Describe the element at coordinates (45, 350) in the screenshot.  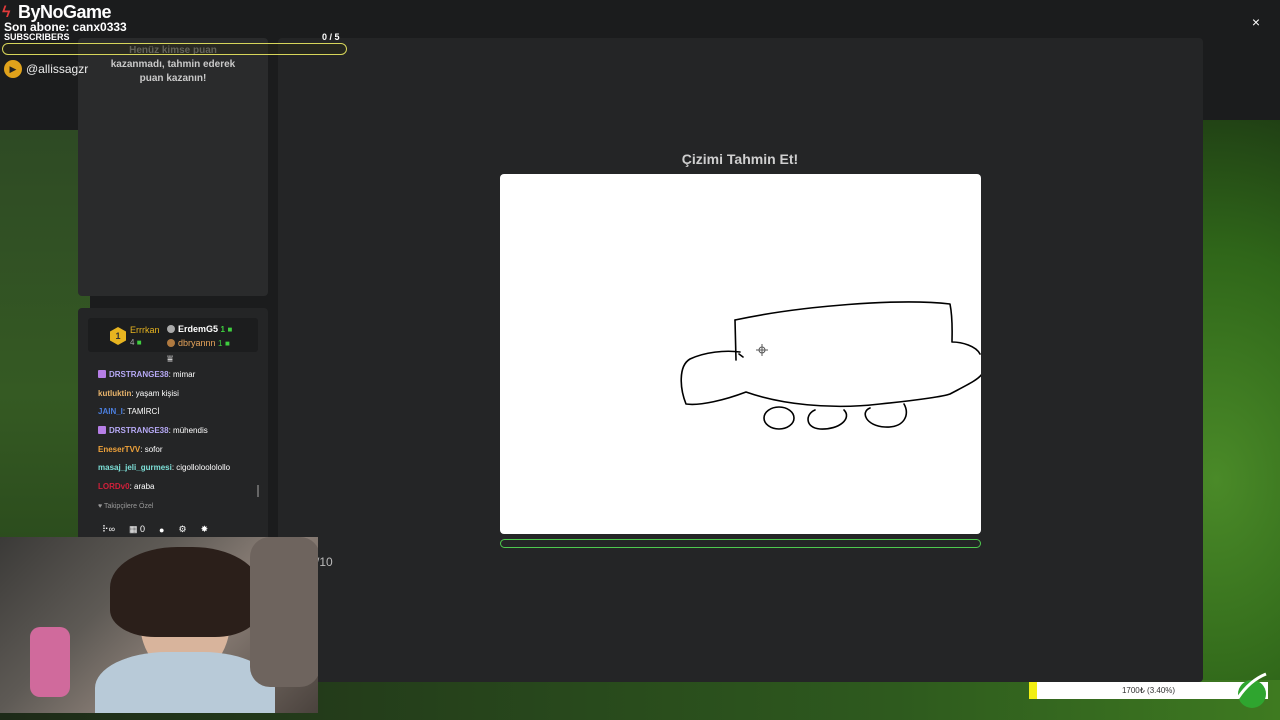
I see `background-hill-left` at that location.